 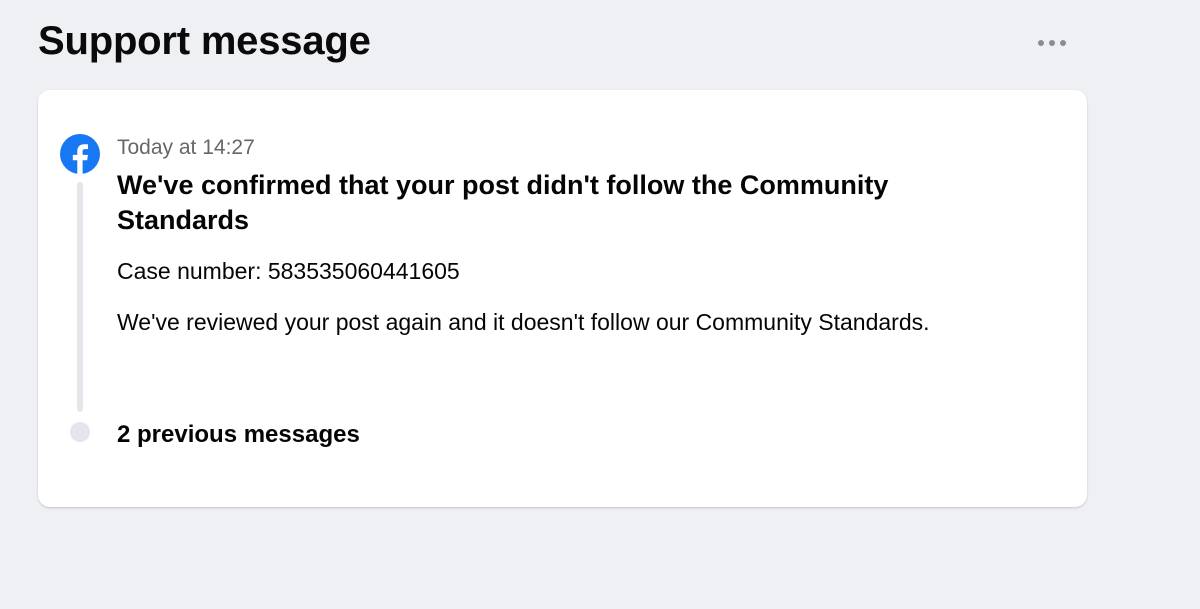 I want to click on facebook-logo-icon, so click(x=80, y=154).